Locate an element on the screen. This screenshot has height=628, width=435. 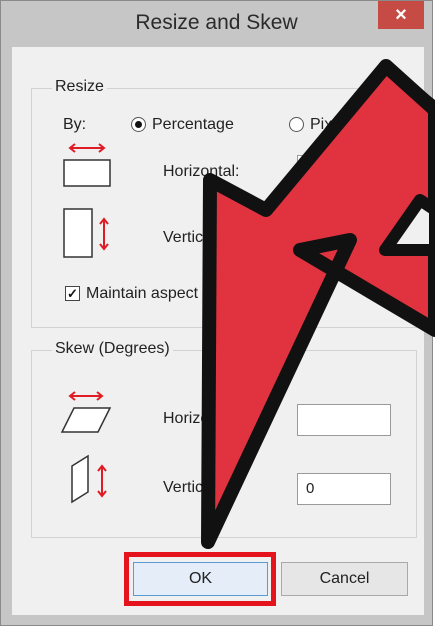
title-bar: Resize and Skew × is located at coordinates (216, 24).